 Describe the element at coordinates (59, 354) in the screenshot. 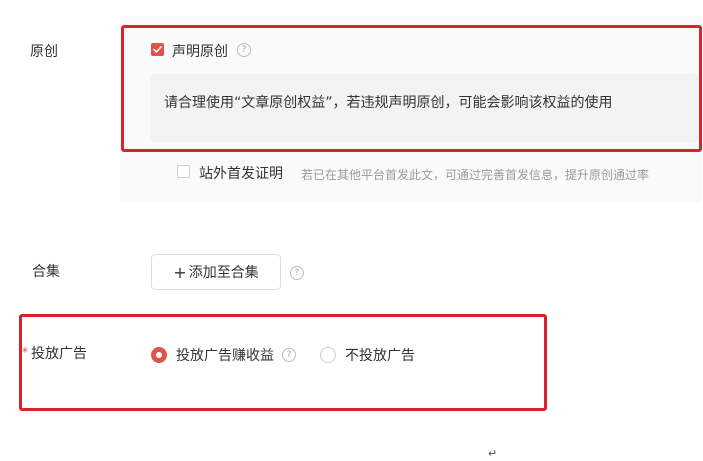

I see `ads-section-label: 投放广告` at that location.